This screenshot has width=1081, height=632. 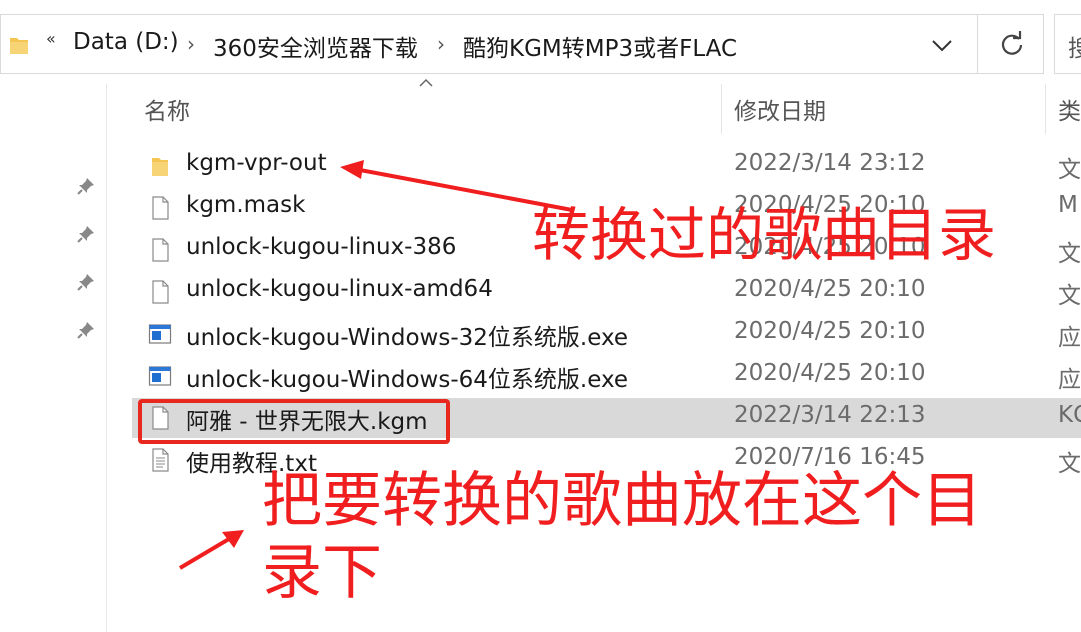 What do you see at coordinates (942, 46) in the screenshot?
I see `chevron-down-icon` at bounding box center [942, 46].